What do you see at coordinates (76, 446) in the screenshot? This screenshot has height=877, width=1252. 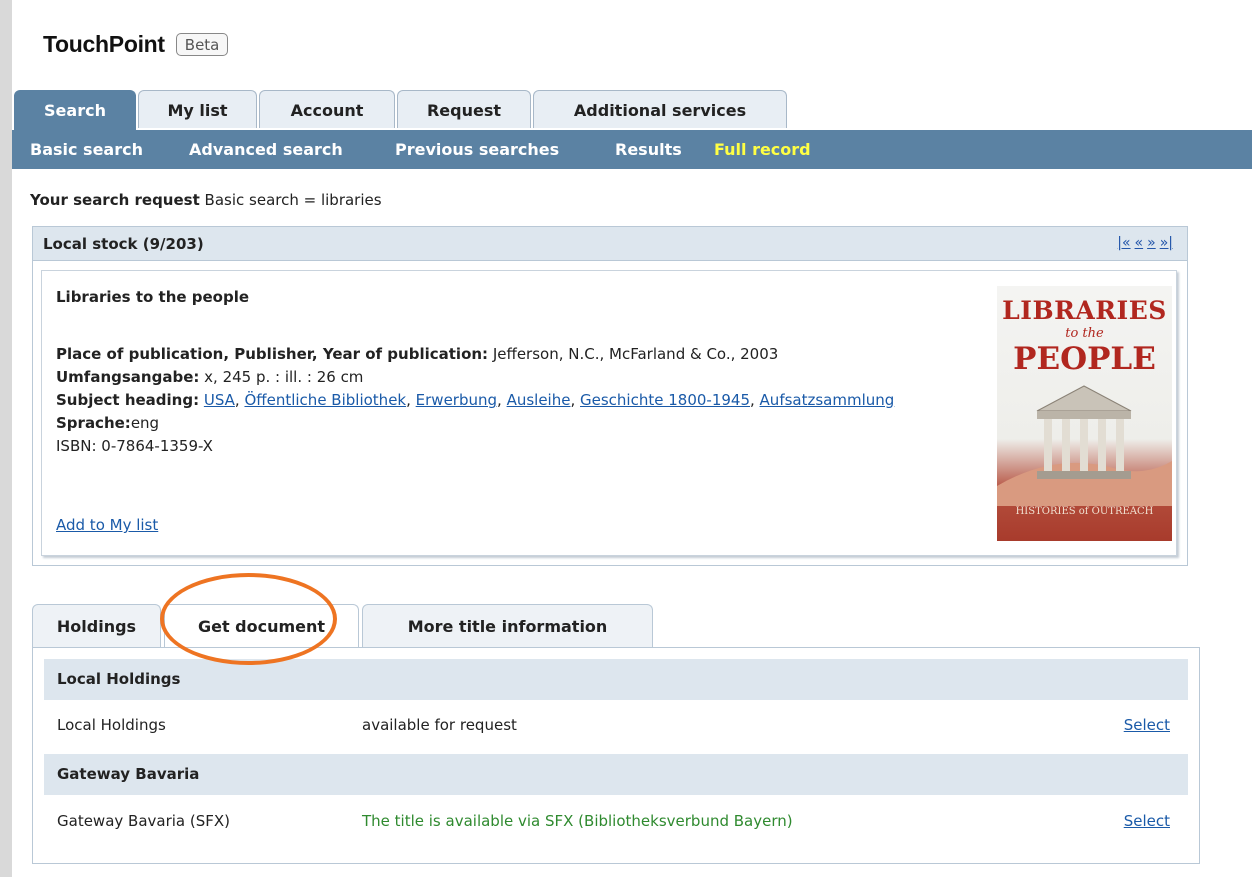 I see `isbn-label: ISBN:` at bounding box center [76, 446].